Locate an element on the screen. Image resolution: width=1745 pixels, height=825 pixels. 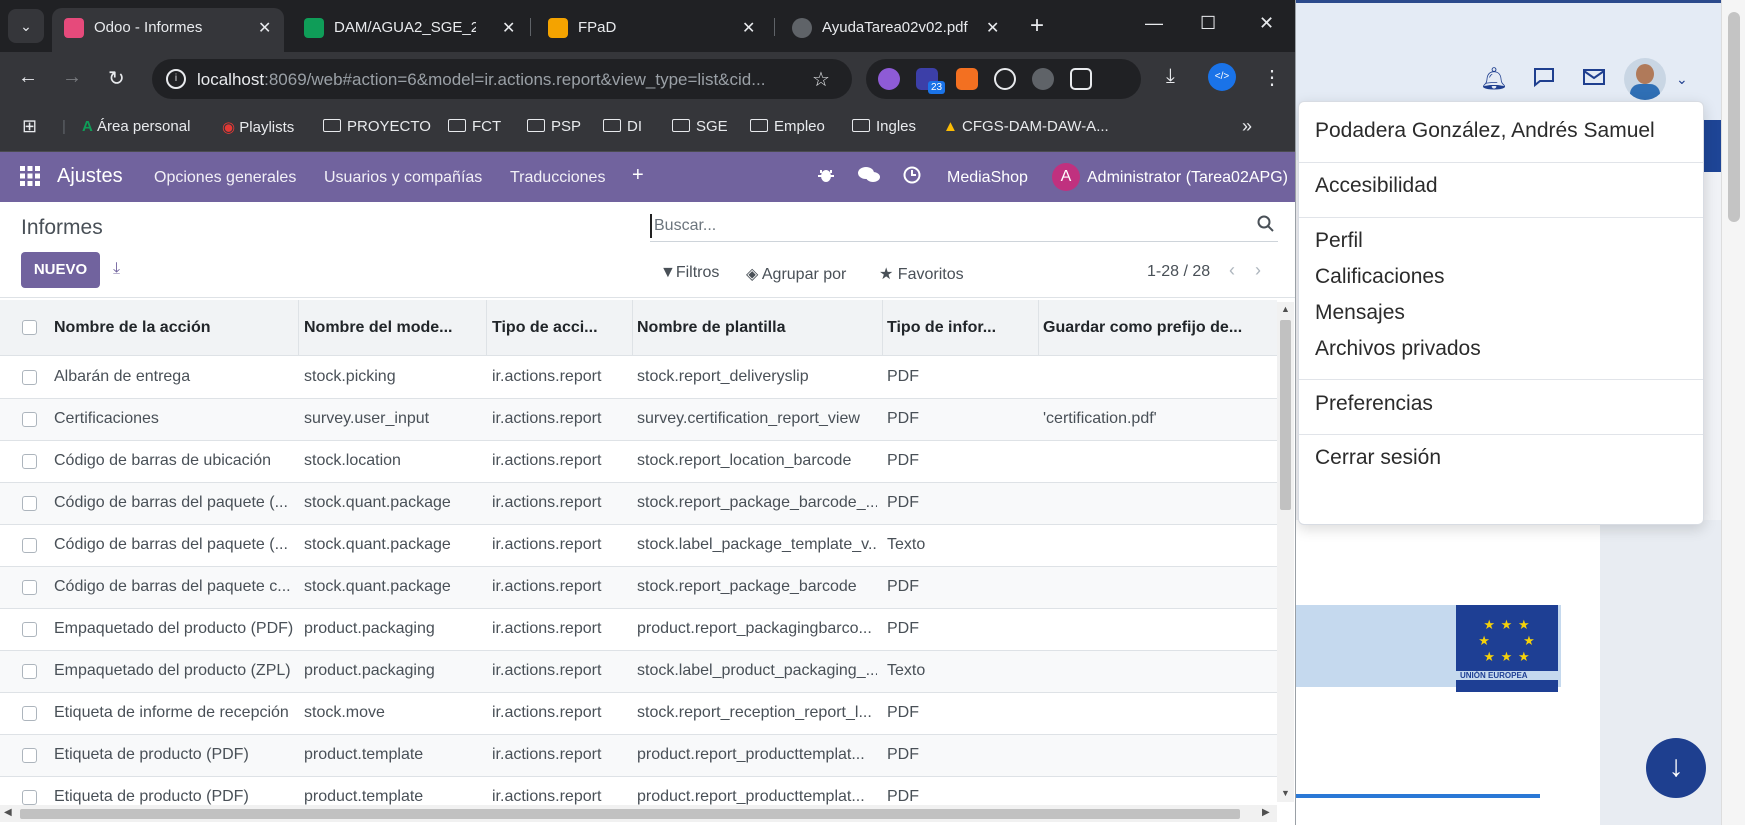
menu-kebab-icon: ⋮ is located at coordinates (1272, 77).